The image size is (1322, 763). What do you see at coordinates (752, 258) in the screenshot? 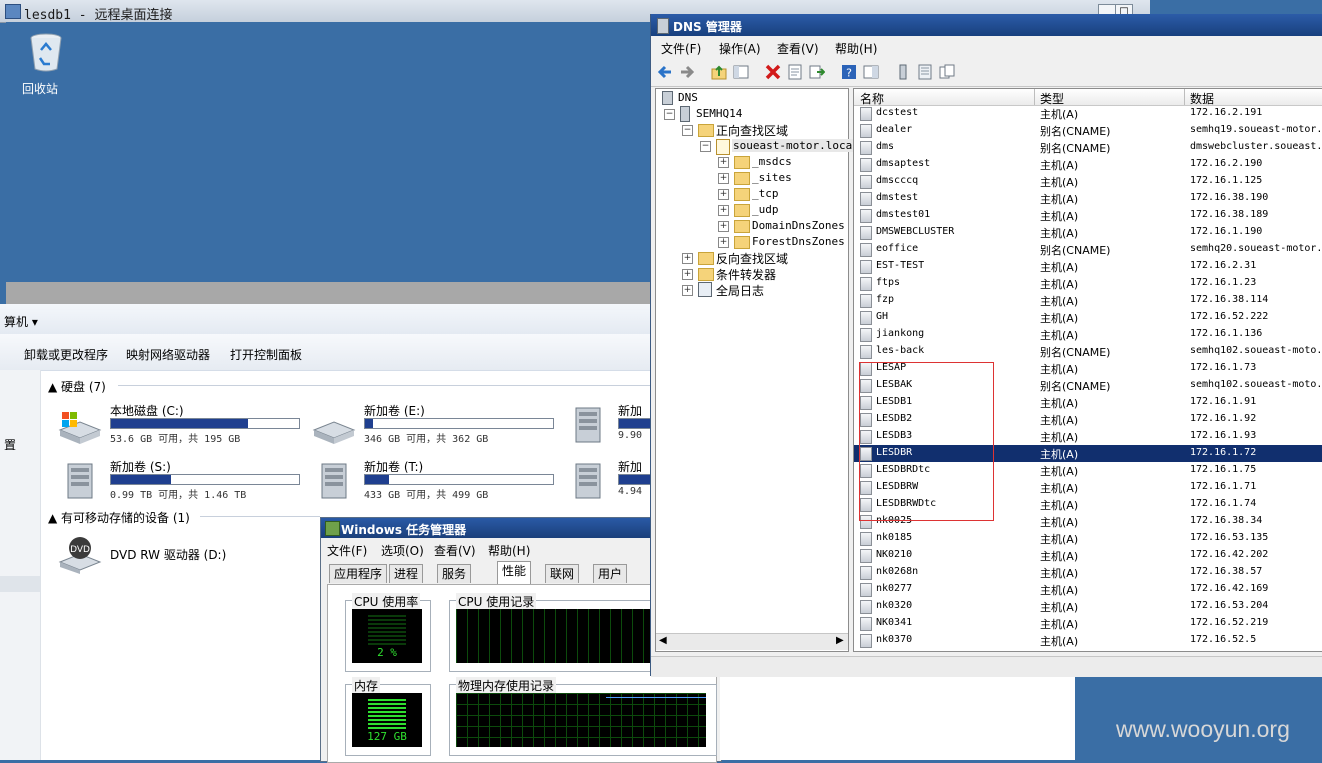
I see `tree-reverse-zones: 反向查找区域` at bounding box center [752, 258].